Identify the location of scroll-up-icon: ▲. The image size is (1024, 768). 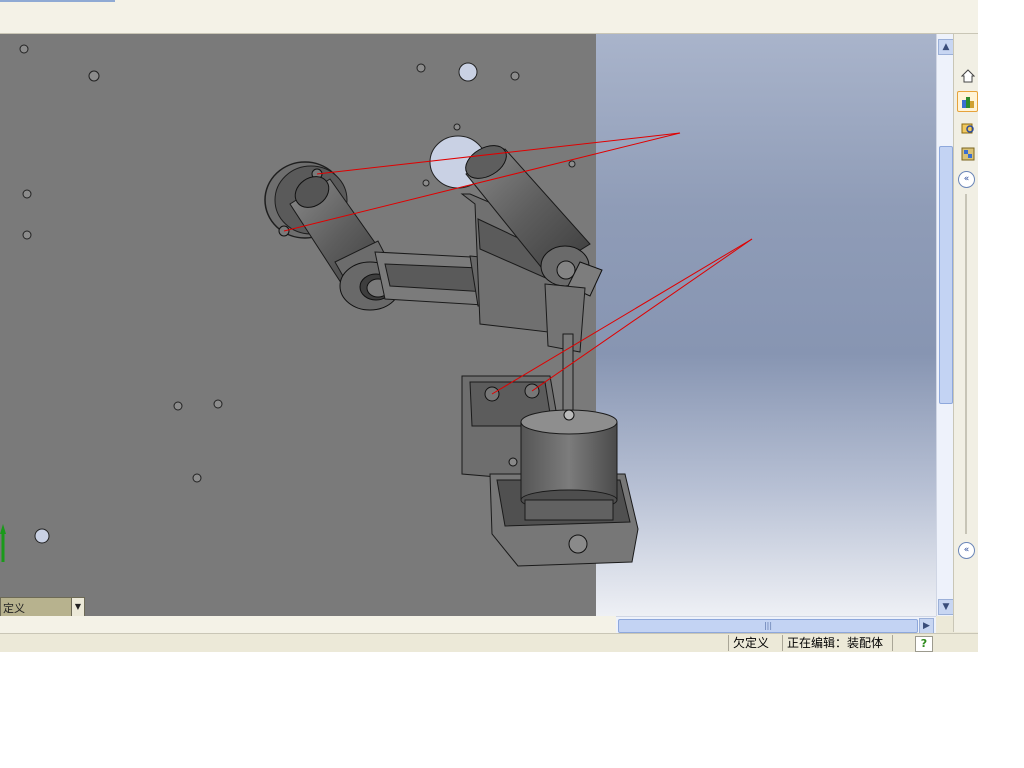
(946, 47).